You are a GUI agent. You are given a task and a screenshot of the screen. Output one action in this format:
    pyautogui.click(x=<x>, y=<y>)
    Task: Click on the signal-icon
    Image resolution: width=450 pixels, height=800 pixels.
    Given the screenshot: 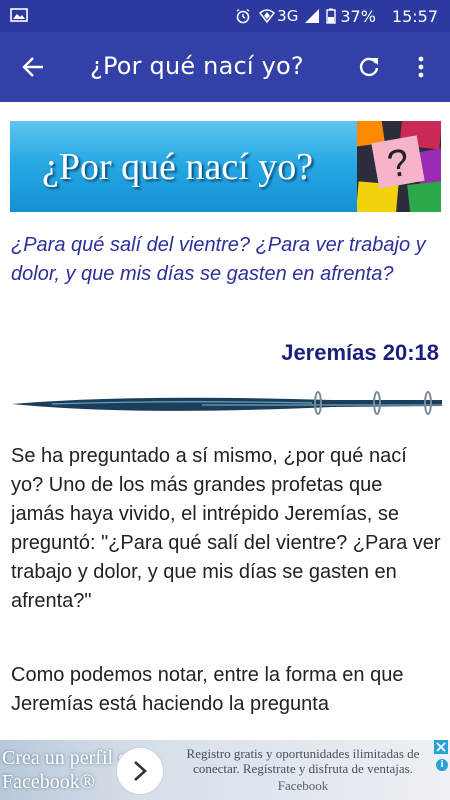 What is the action you would take?
    pyautogui.click(x=312, y=16)
    